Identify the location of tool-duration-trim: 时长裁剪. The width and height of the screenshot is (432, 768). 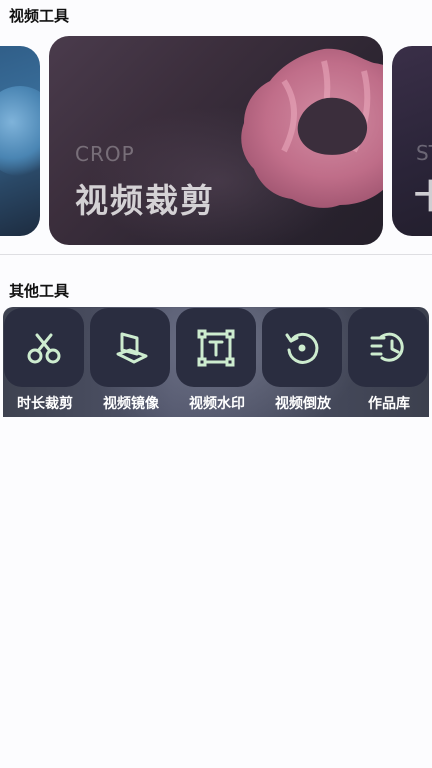
(45, 362).